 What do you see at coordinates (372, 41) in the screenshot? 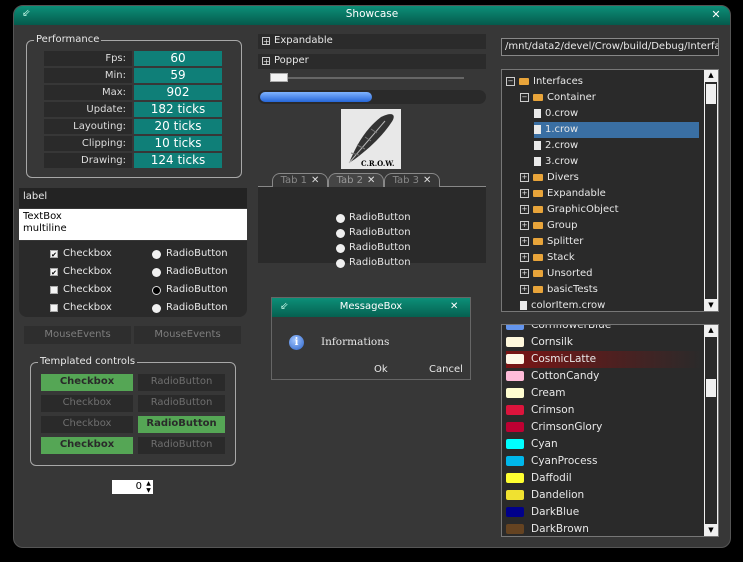
I see `expandable-header: + Expandable` at bounding box center [372, 41].